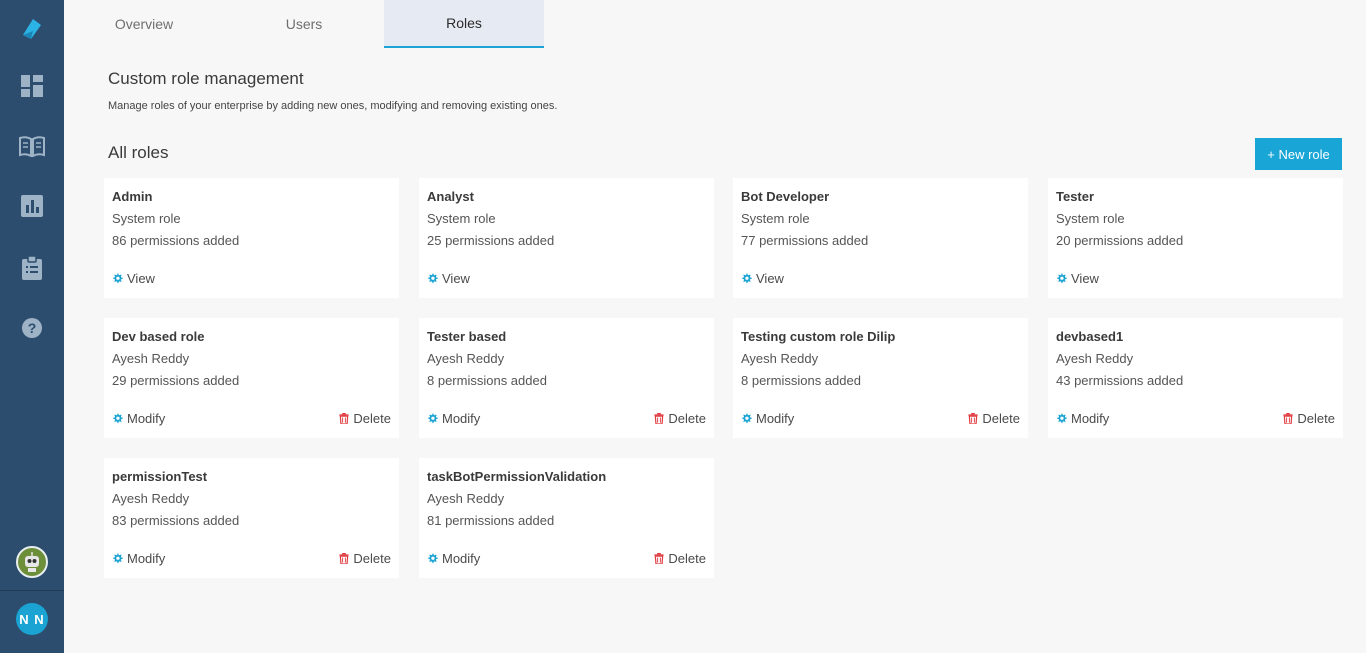 The image size is (1366, 653). I want to click on section-heading: All roles, so click(138, 152).